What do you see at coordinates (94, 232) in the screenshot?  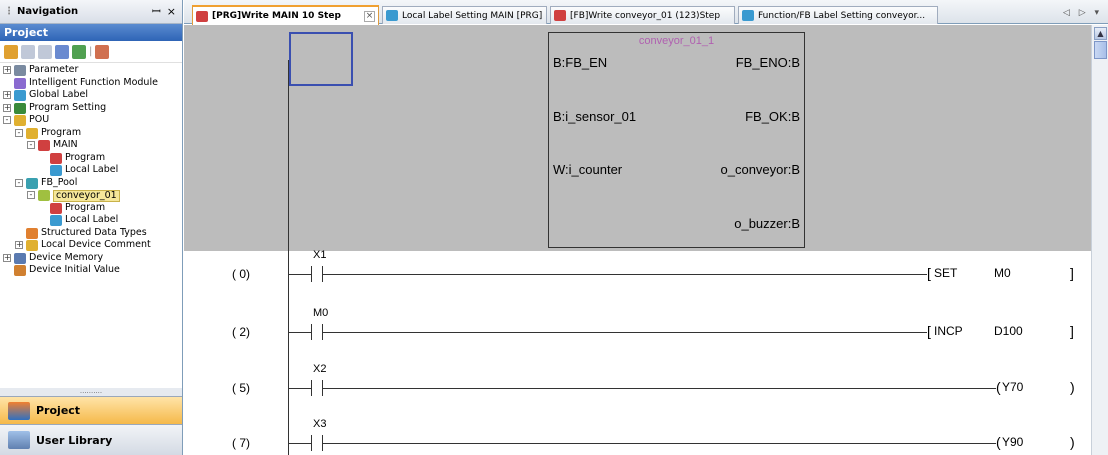 I see `tree-item-label: Structured Data Types` at bounding box center [94, 232].